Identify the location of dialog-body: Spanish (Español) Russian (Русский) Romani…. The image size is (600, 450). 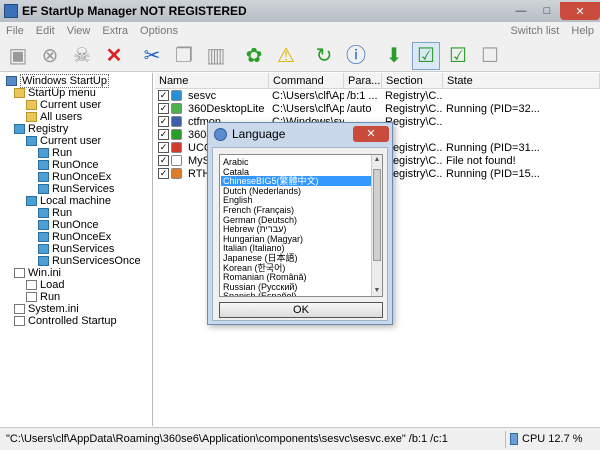
(300, 234).